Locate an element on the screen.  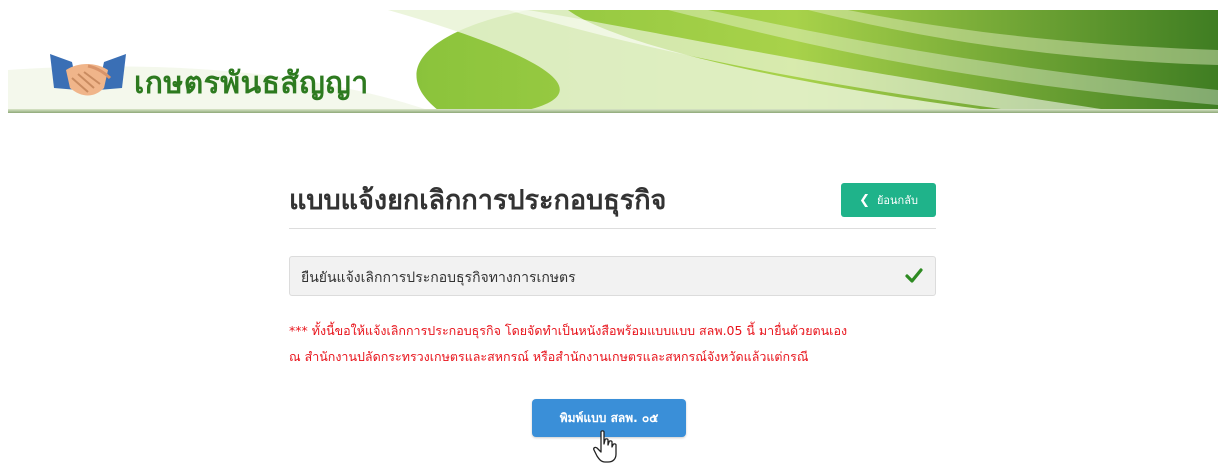
back-button: ❮ ย้อนกลับ is located at coordinates (888, 200).